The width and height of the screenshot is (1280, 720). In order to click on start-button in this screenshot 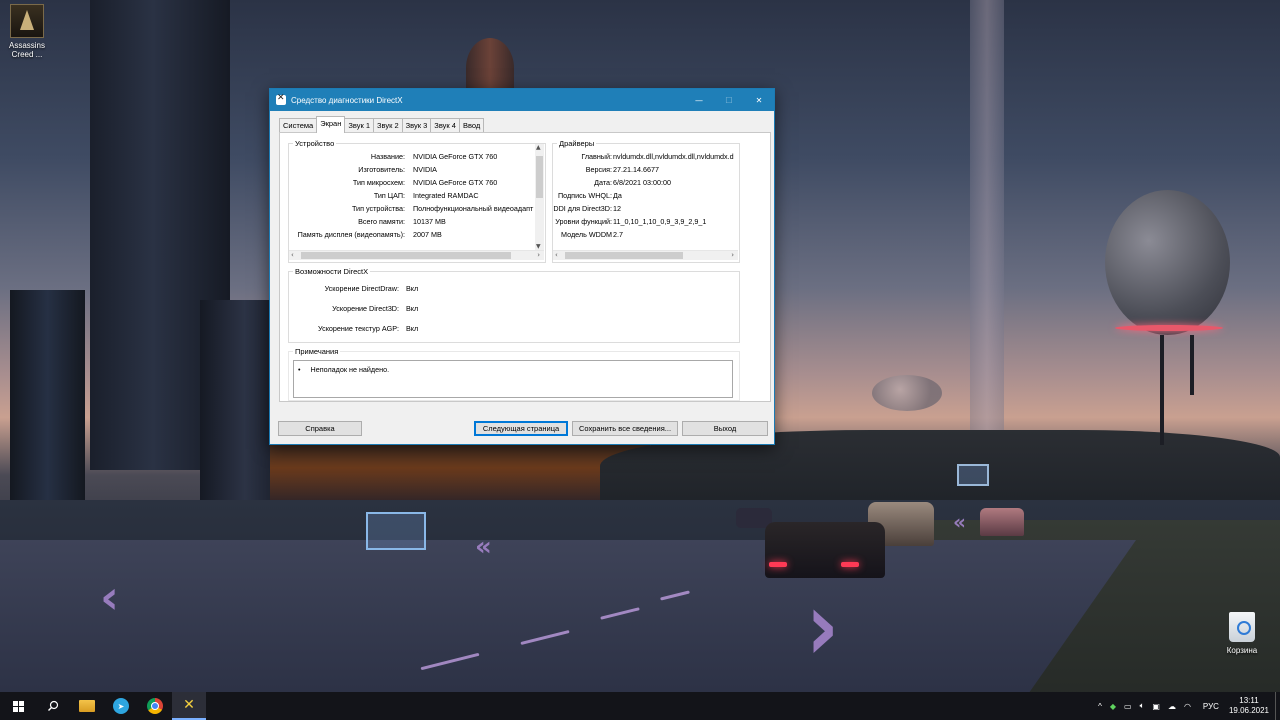, I will do `click(18, 706)`.